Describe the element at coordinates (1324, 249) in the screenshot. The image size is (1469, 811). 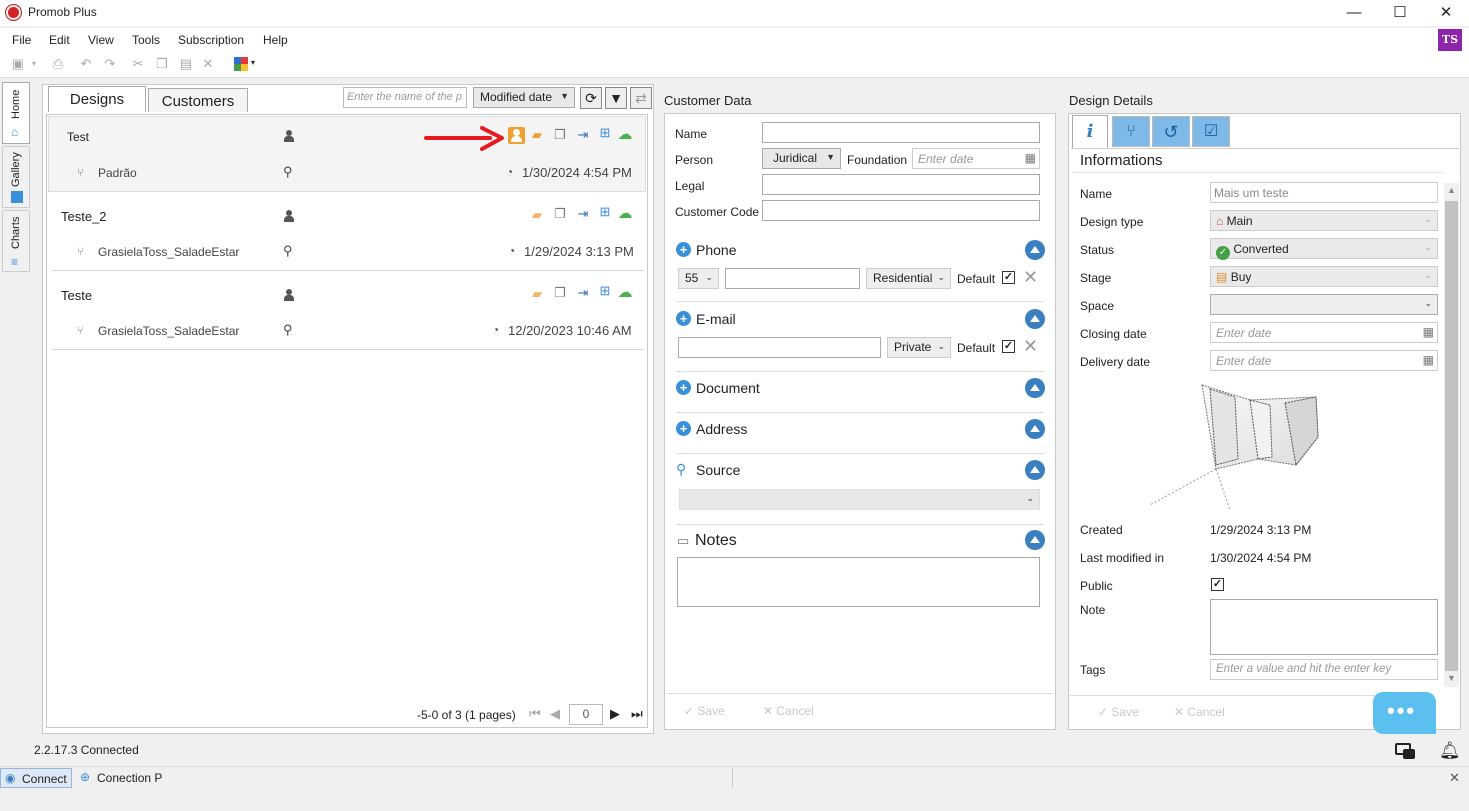
I see `dd-status-select: ✓ Converted ⌄` at that location.